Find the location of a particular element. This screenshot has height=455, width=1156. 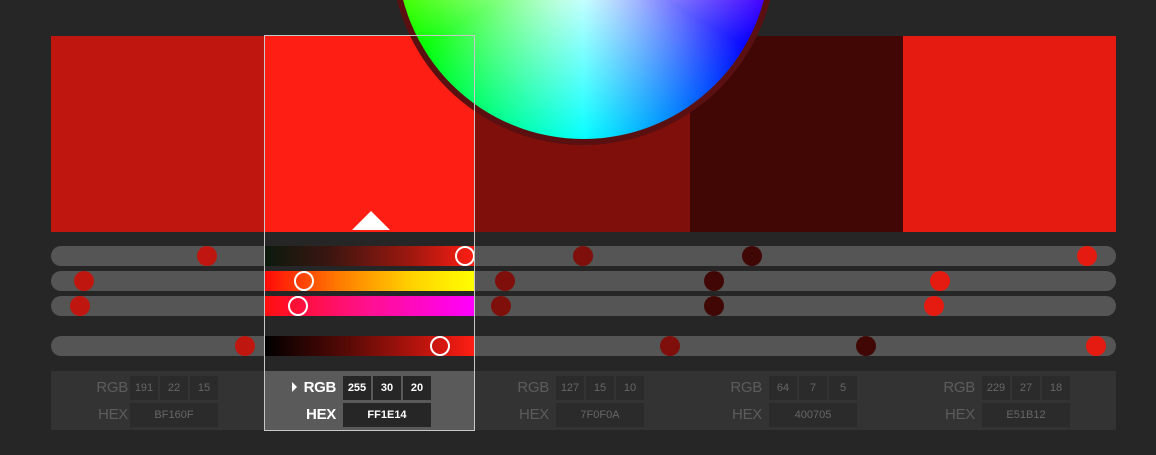

red-field: 64 is located at coordinates (783, 388).